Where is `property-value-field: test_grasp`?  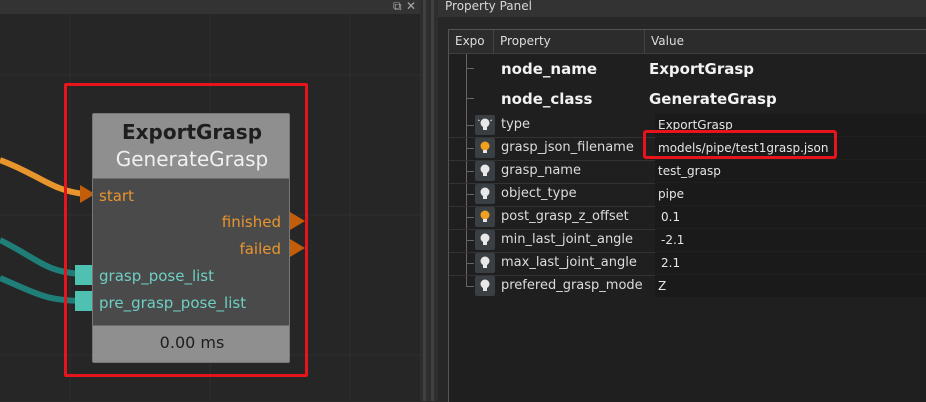
property-value-field: test_grasp is located at coordinates (790, 171).